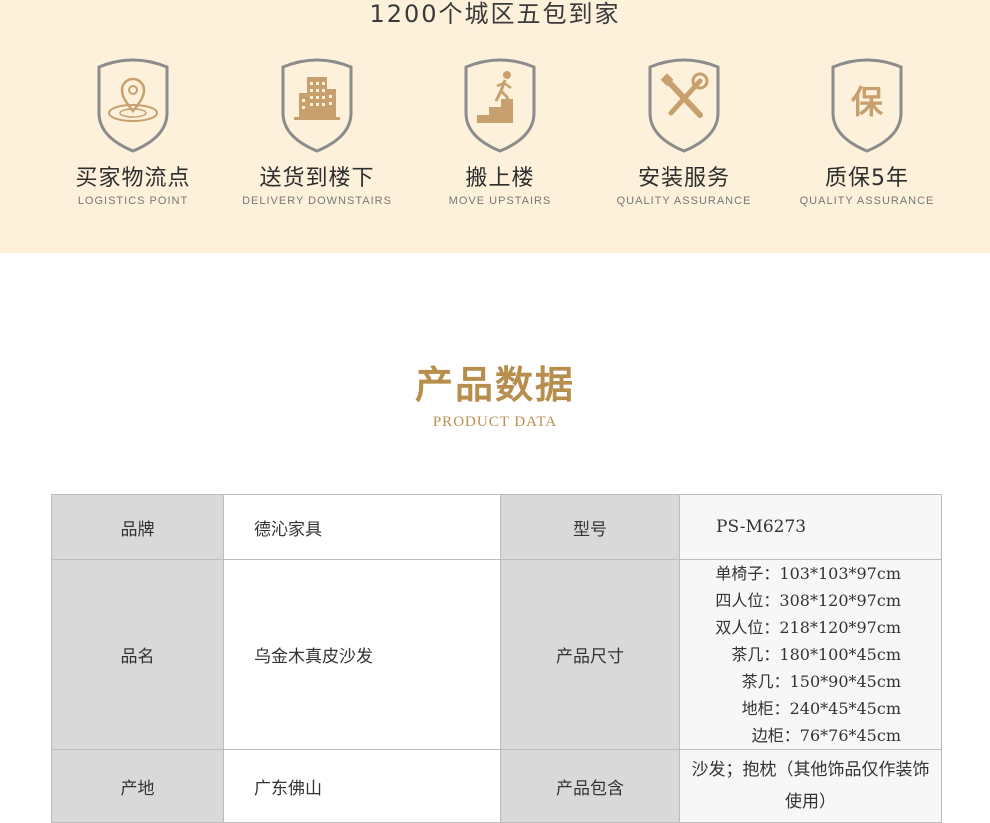 The height and width of the screenshot is (823, 990). I want to click on name-value: 乌金木真皮沙发, so click(362, 654).